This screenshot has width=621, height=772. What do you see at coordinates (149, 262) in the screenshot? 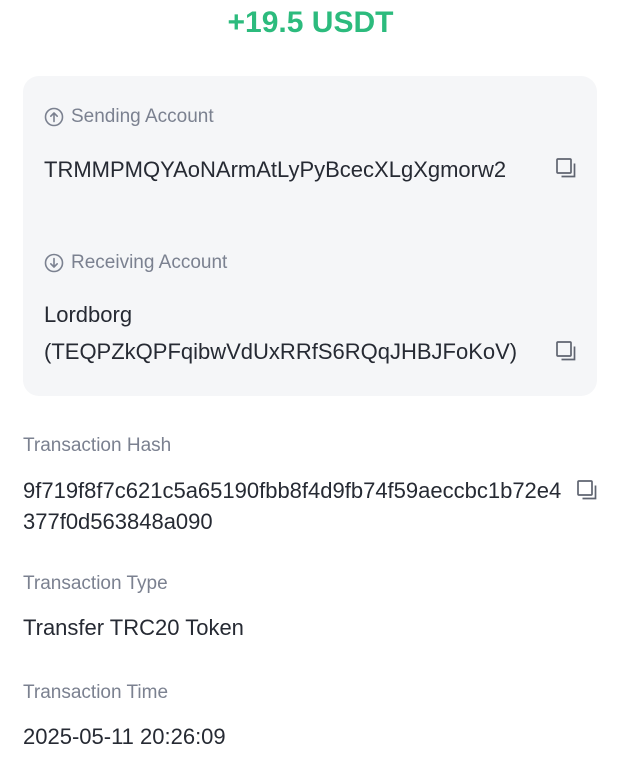
I see `receiving-account-label: Receiving Account` at bounding box center [149, 262].